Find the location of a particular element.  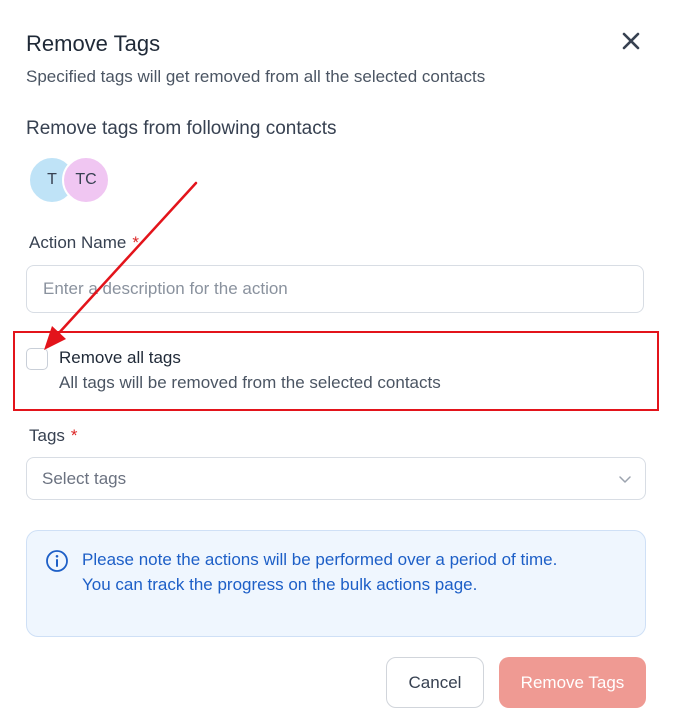

cancel-button: Cancel is located at coordinates (435, 682).